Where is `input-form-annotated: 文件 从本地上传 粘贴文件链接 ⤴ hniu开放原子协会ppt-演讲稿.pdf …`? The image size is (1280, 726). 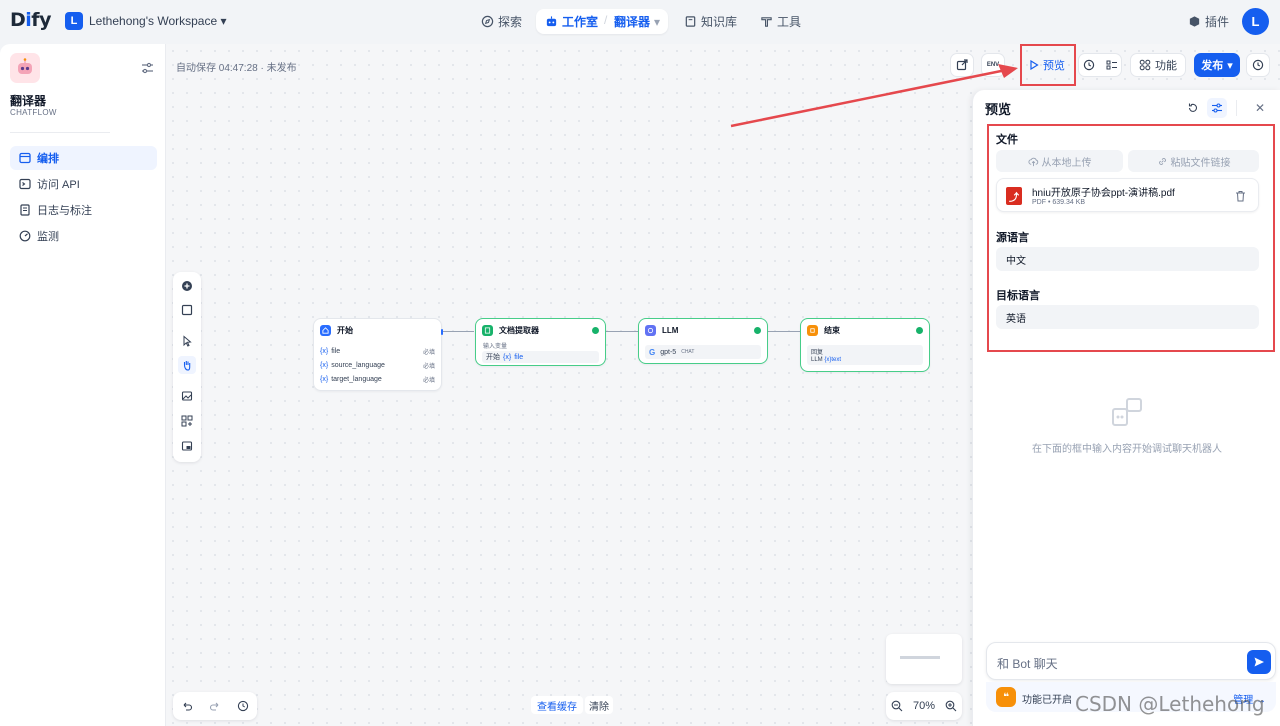
input-form-annotated: 文件 从本地上传 粘贴文件链接 ⤴ hniu开放原子协会ppt-演讲稿.pdf … is located at coordinates (1131, 238).